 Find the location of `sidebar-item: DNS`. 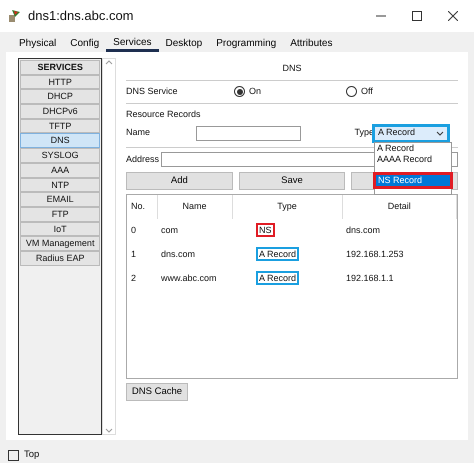

sidebar-item: DNS is located at coordinates (60, 140).